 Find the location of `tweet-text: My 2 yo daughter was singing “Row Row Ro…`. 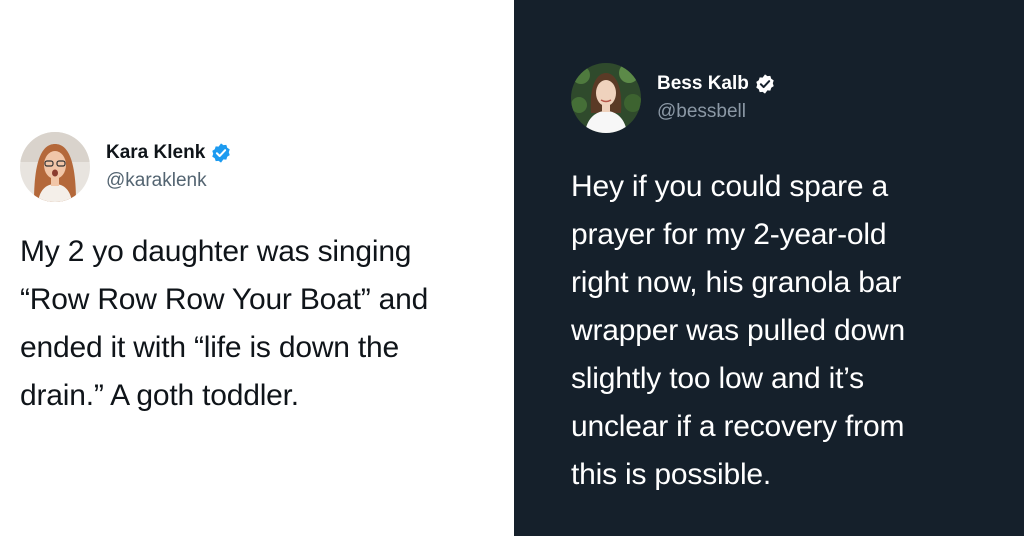

tweet-text: My 2 yo daughter was singing “Row Row Ro… is located at coordinates (224, 323).